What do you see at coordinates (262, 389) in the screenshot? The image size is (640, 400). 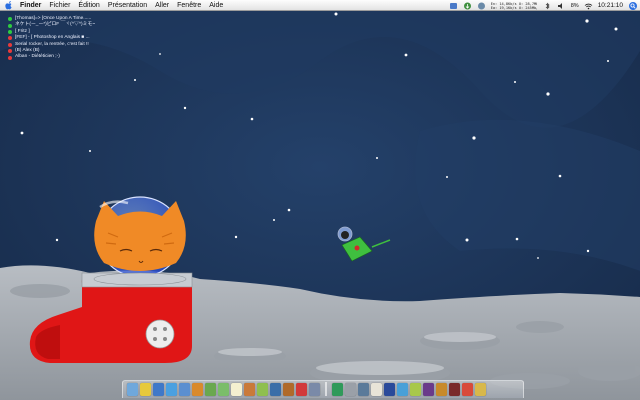 I see `robot-icon` at bounding box center [262, 389].